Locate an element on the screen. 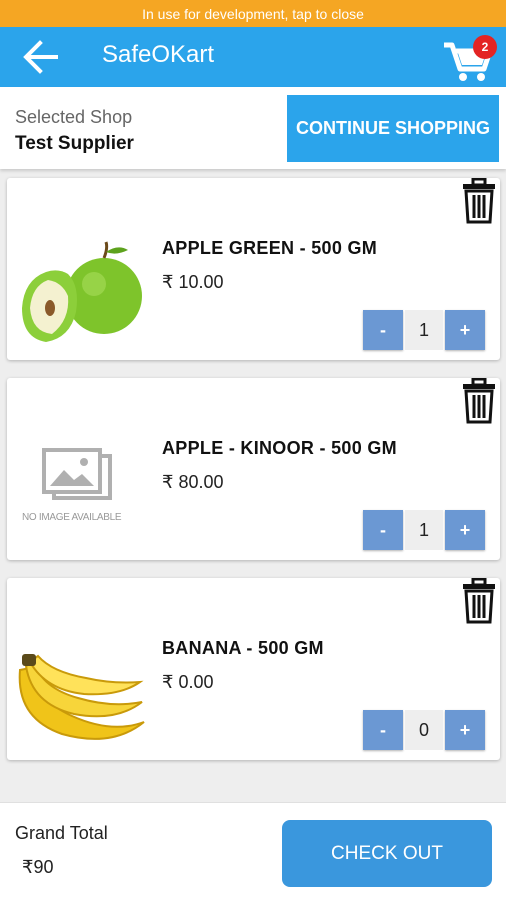 The image size is (506, 901). green-apple-image is located at coordinates (79, 293).